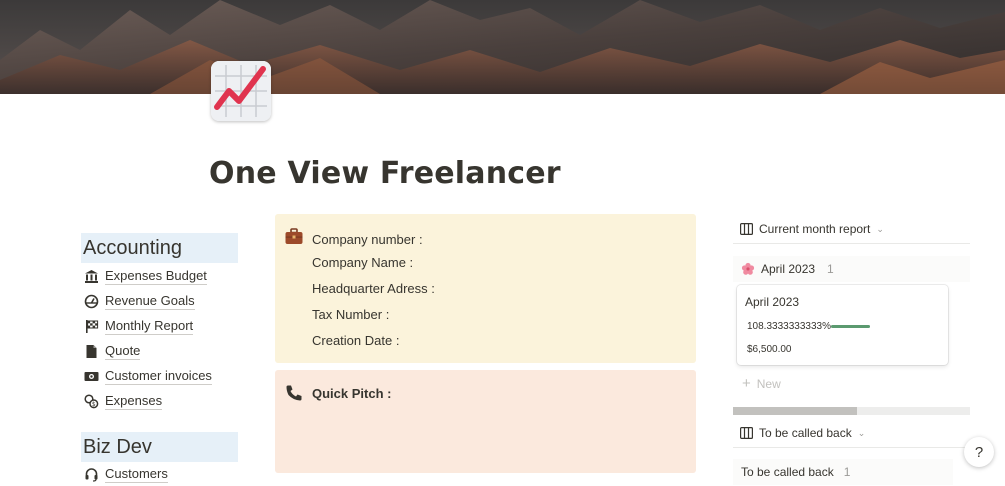  I want to click on board-group-header: April 2023 1, so click(851, 269).